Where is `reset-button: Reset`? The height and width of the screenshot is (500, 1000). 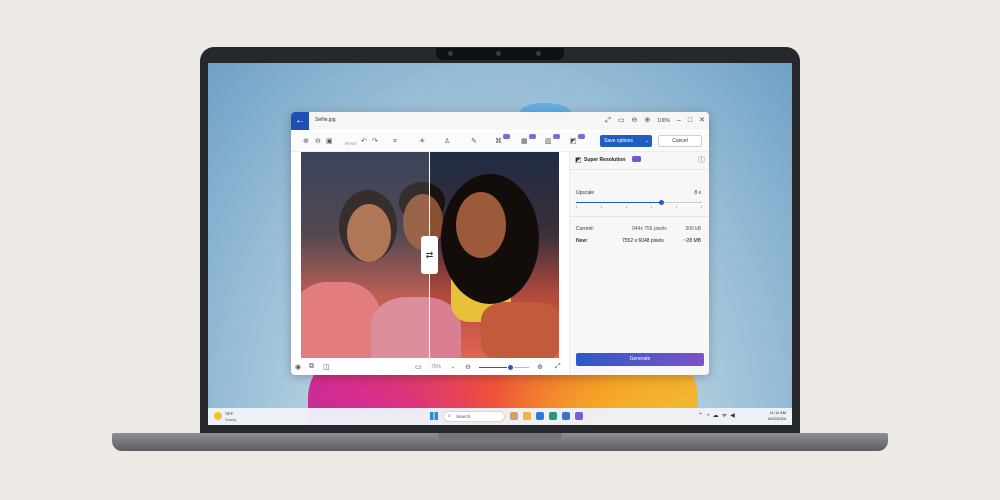 reset-button: Reset is located at coordinates (351, 144).